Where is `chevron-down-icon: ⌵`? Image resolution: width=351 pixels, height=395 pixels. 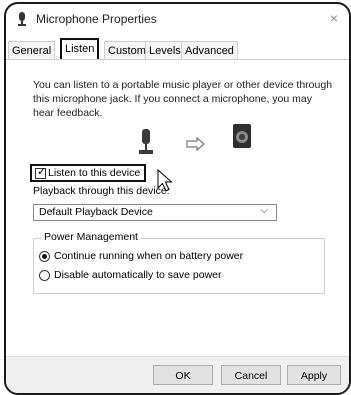
chevron-down-icon: ⌵ is located at coordinates (264, 210).